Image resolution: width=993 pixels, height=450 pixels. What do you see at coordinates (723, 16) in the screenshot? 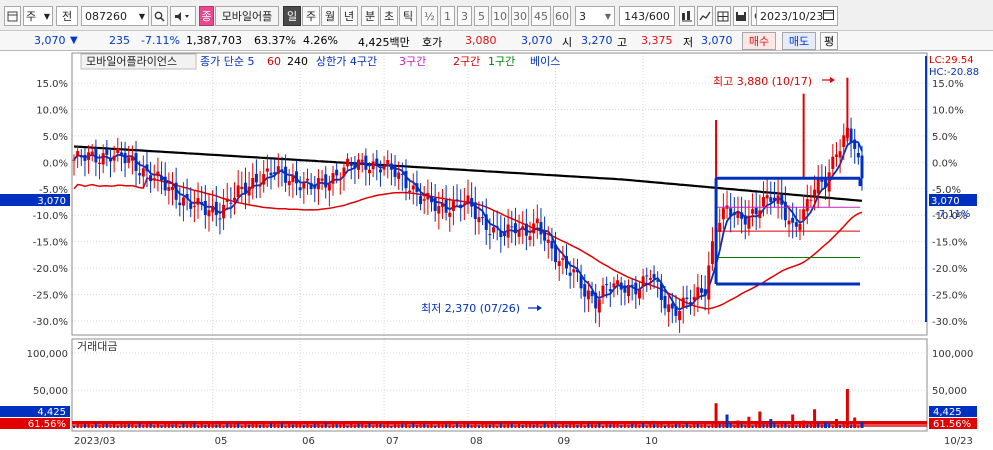
I see `grid-icon` at bounding box center [723, 16].